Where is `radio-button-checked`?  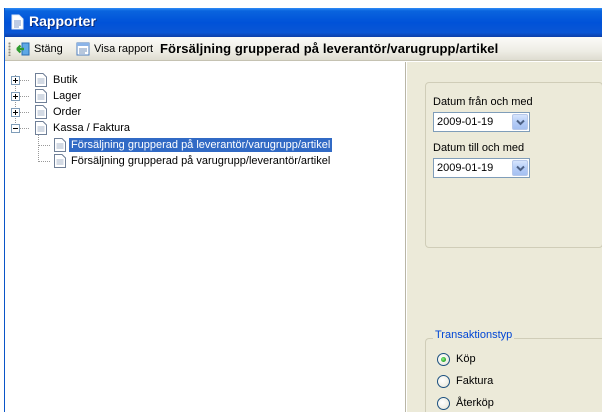 radio-button-checked is located at coordinates (443, 359).